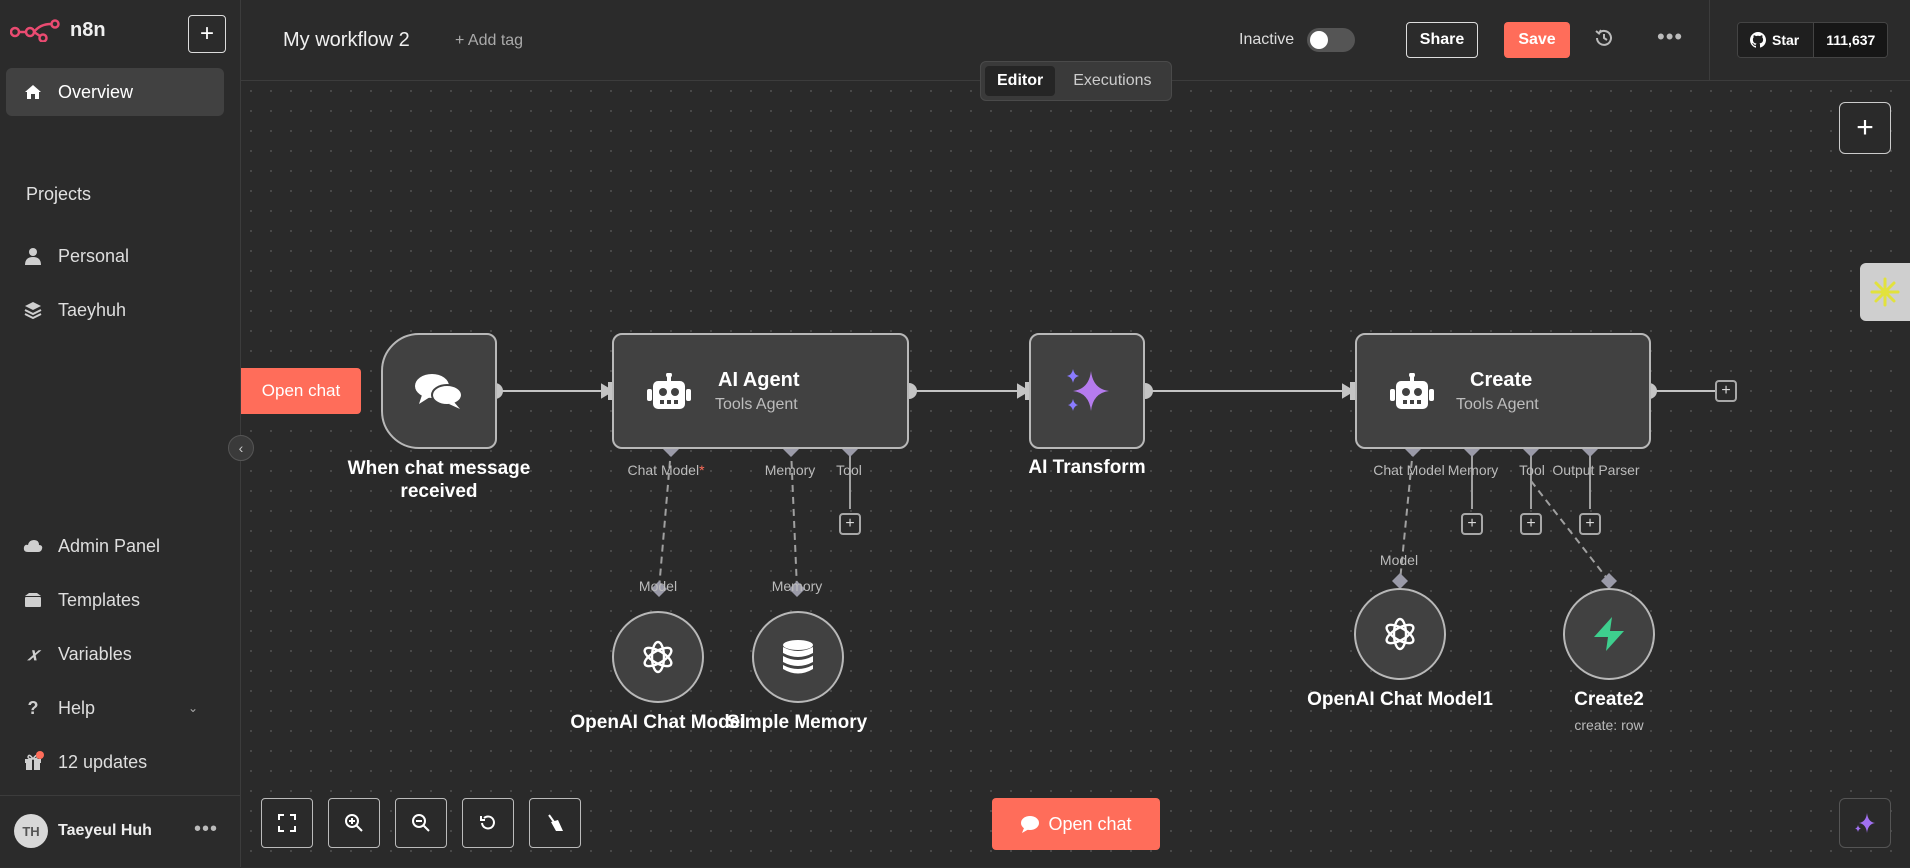 The width and height of the screenshot is (1910, 868). What do you see at coordinates (1670, 37) in the screenshot?
I see `more-options-icon: •••` at bounding box center [1670, 37].